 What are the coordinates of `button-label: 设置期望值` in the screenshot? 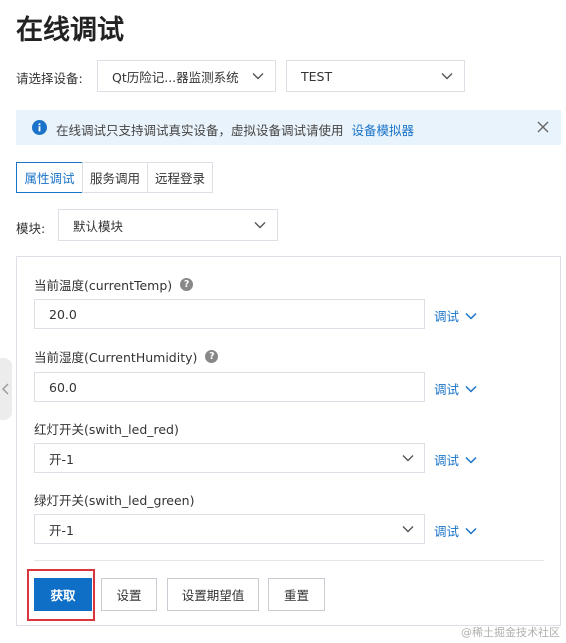 It's located at (213, 595).